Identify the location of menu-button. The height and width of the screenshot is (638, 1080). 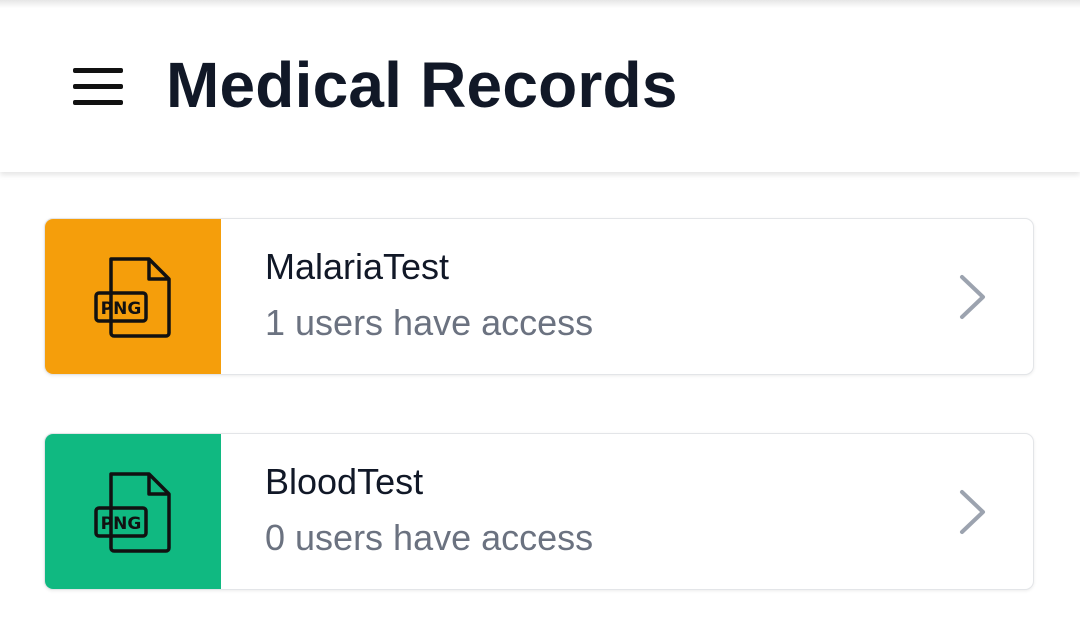
(99, 86).